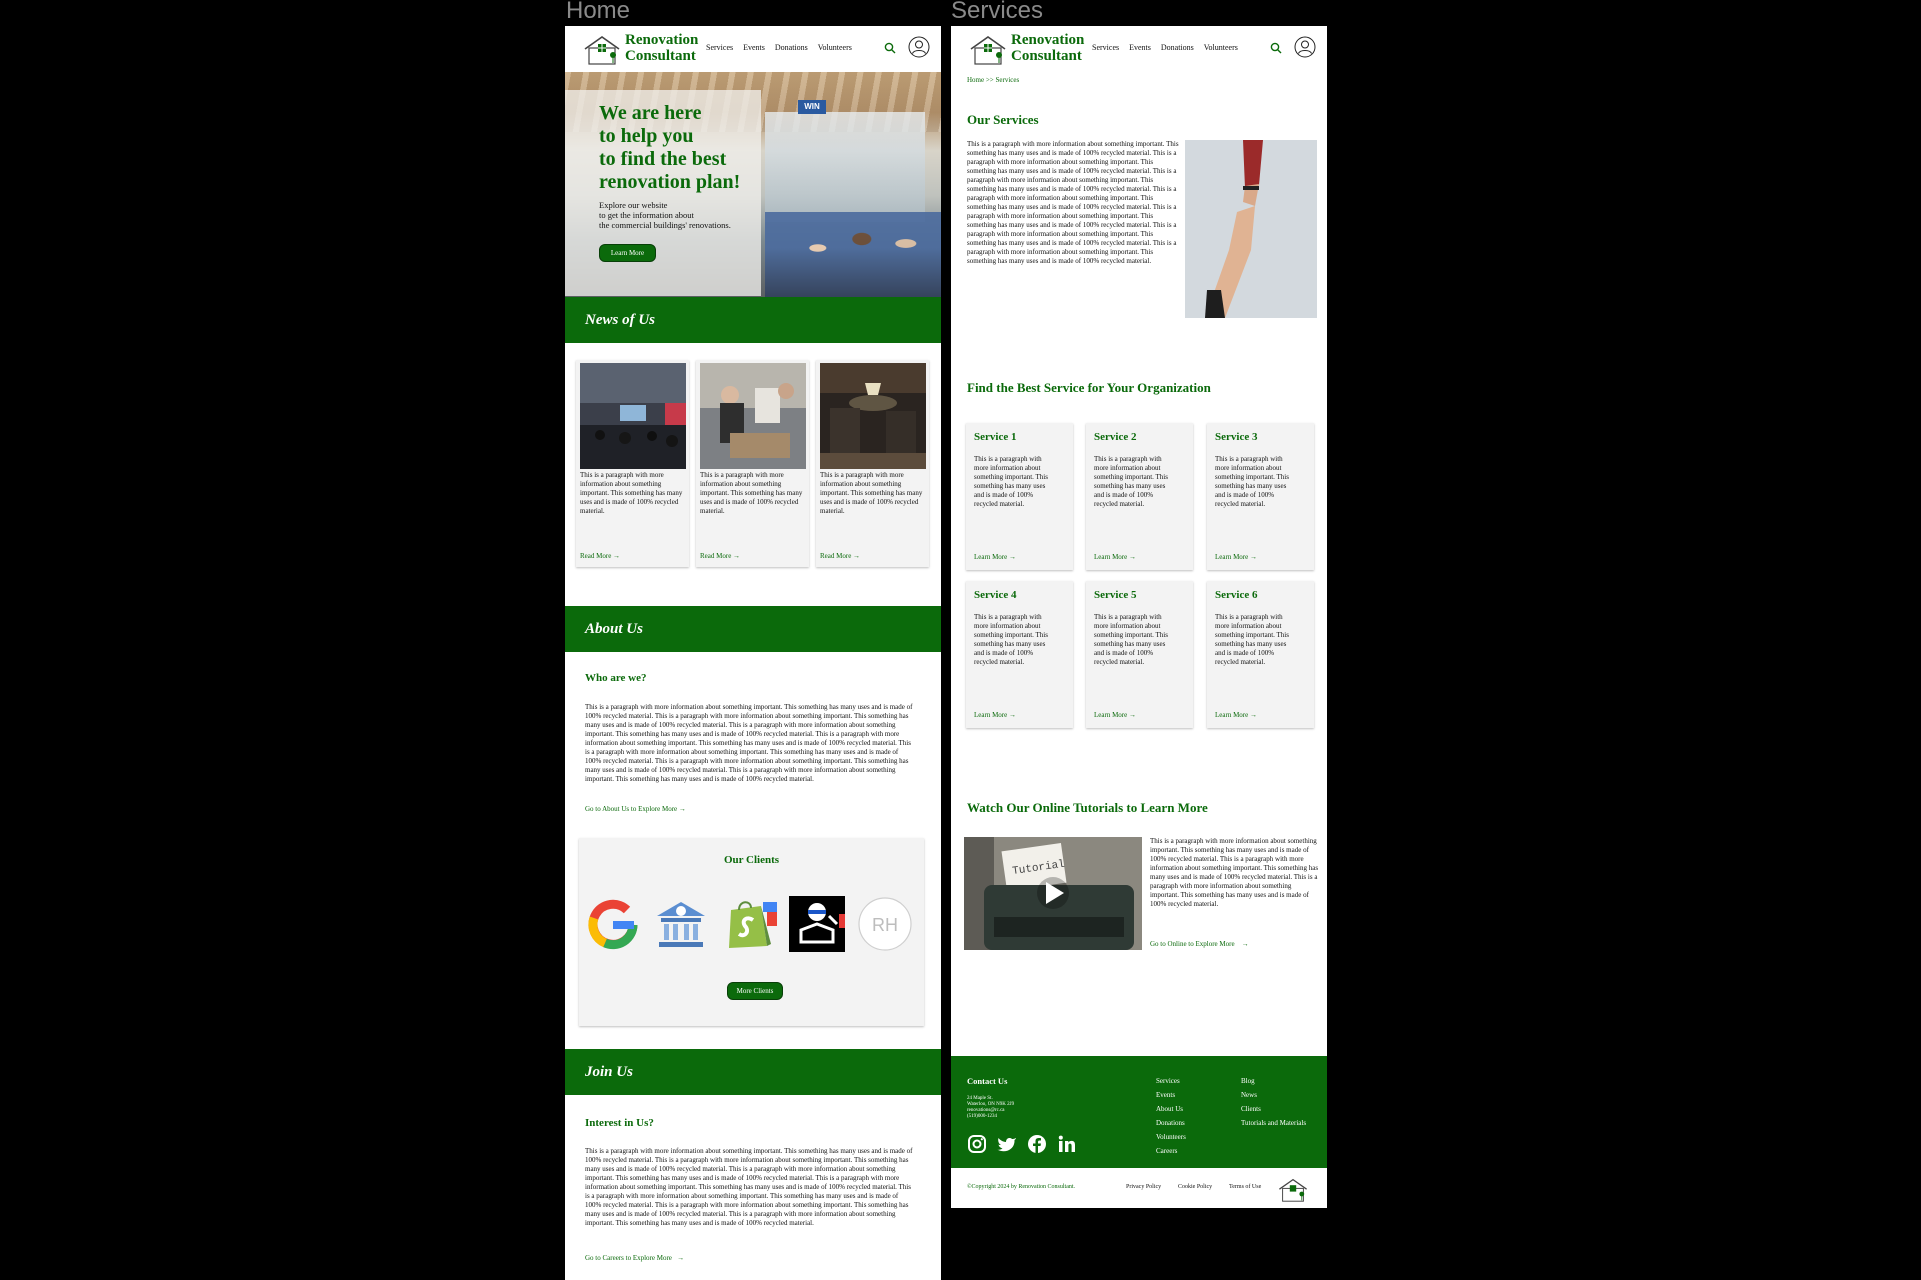 The width and height of the screenshot is (1921, 1280). I want to click on about-explore-link: Go to About Us to Explore More →, so click(635, 809).